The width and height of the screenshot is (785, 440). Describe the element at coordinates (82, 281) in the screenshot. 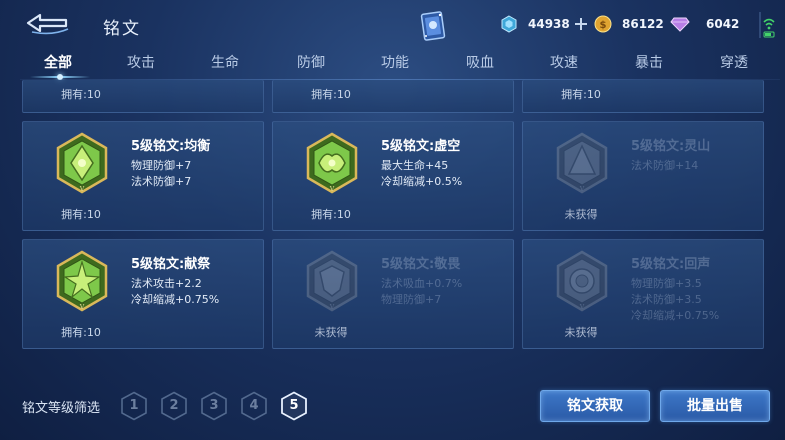

I see `rune-sacrifice-icon: V` at that location.